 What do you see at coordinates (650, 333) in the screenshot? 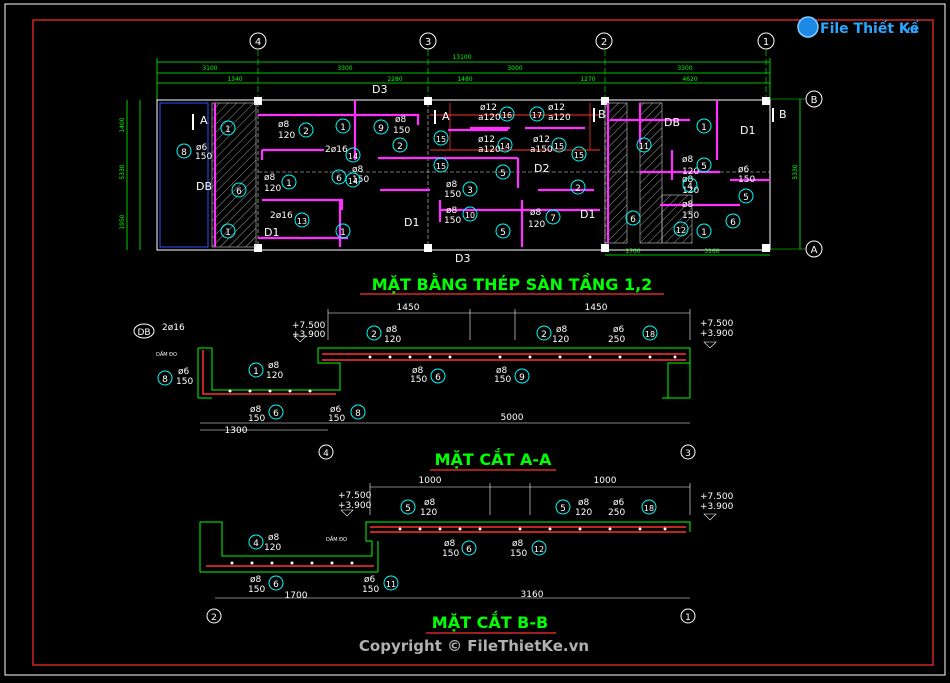
I see `section-aa-bar-18: 18` at bounding box center [650, 333].